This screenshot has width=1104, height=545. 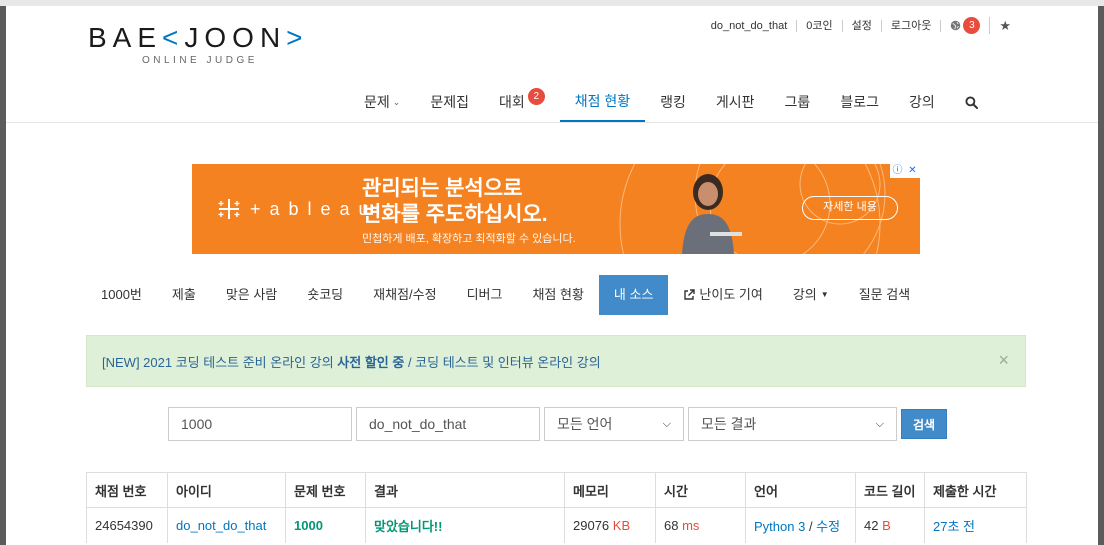 I want to click on nav-problems-label: 문제, so click(x=377, y=102).